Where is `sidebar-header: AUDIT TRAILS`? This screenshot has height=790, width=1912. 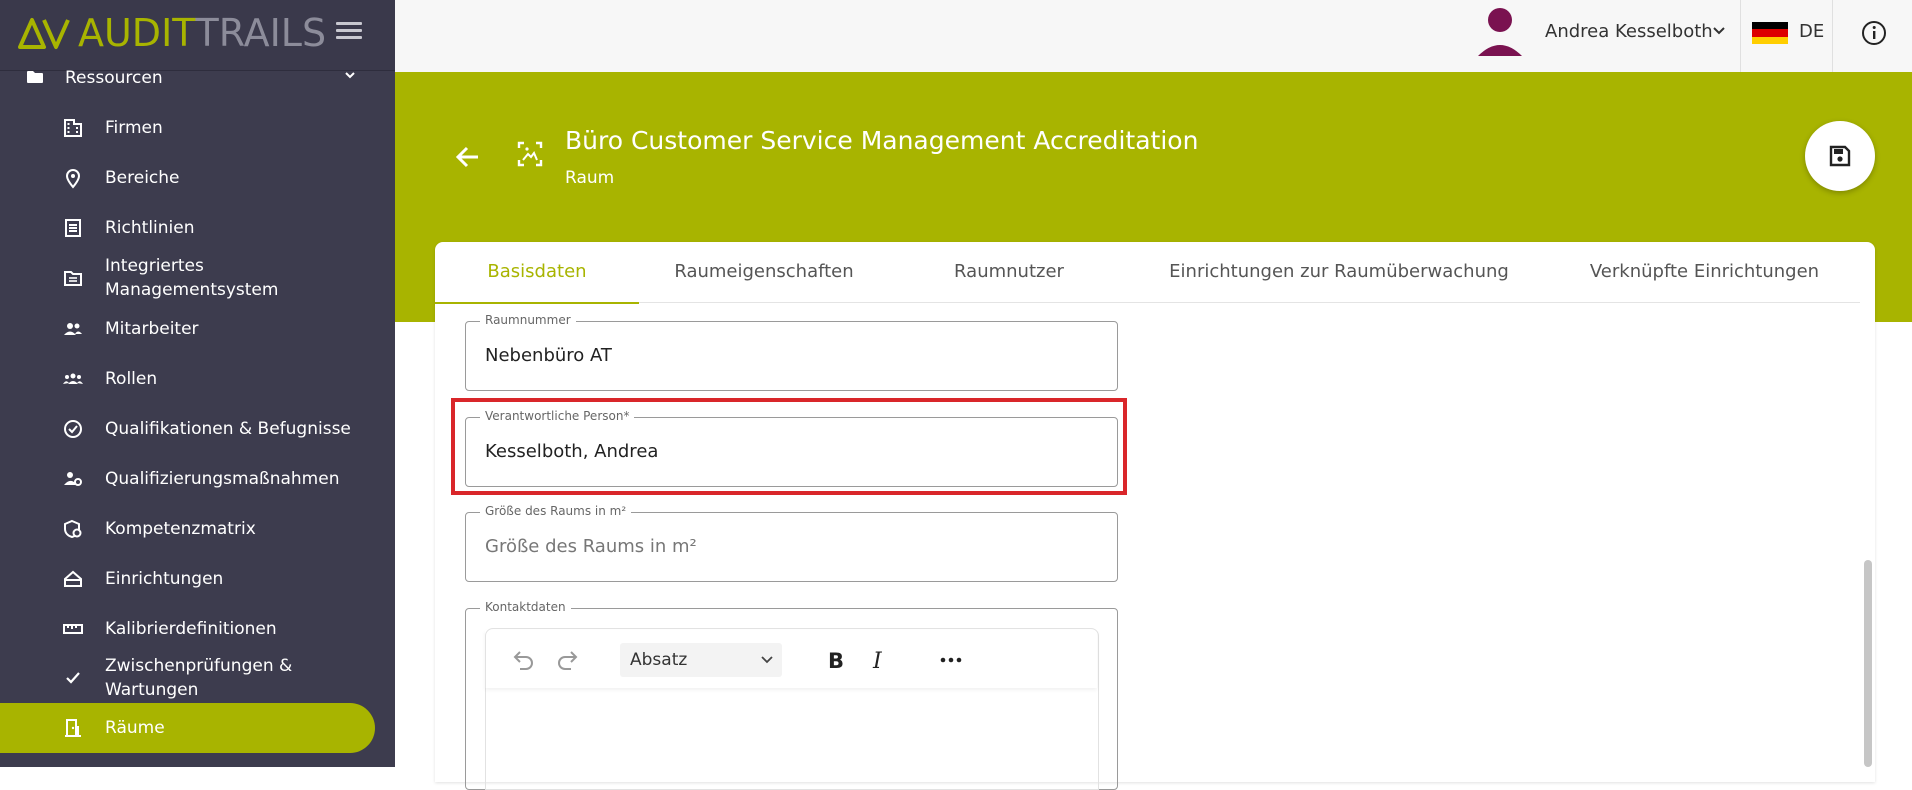
sidebar-header: AUDIT TRAILS is located at coordinates (197, 35).